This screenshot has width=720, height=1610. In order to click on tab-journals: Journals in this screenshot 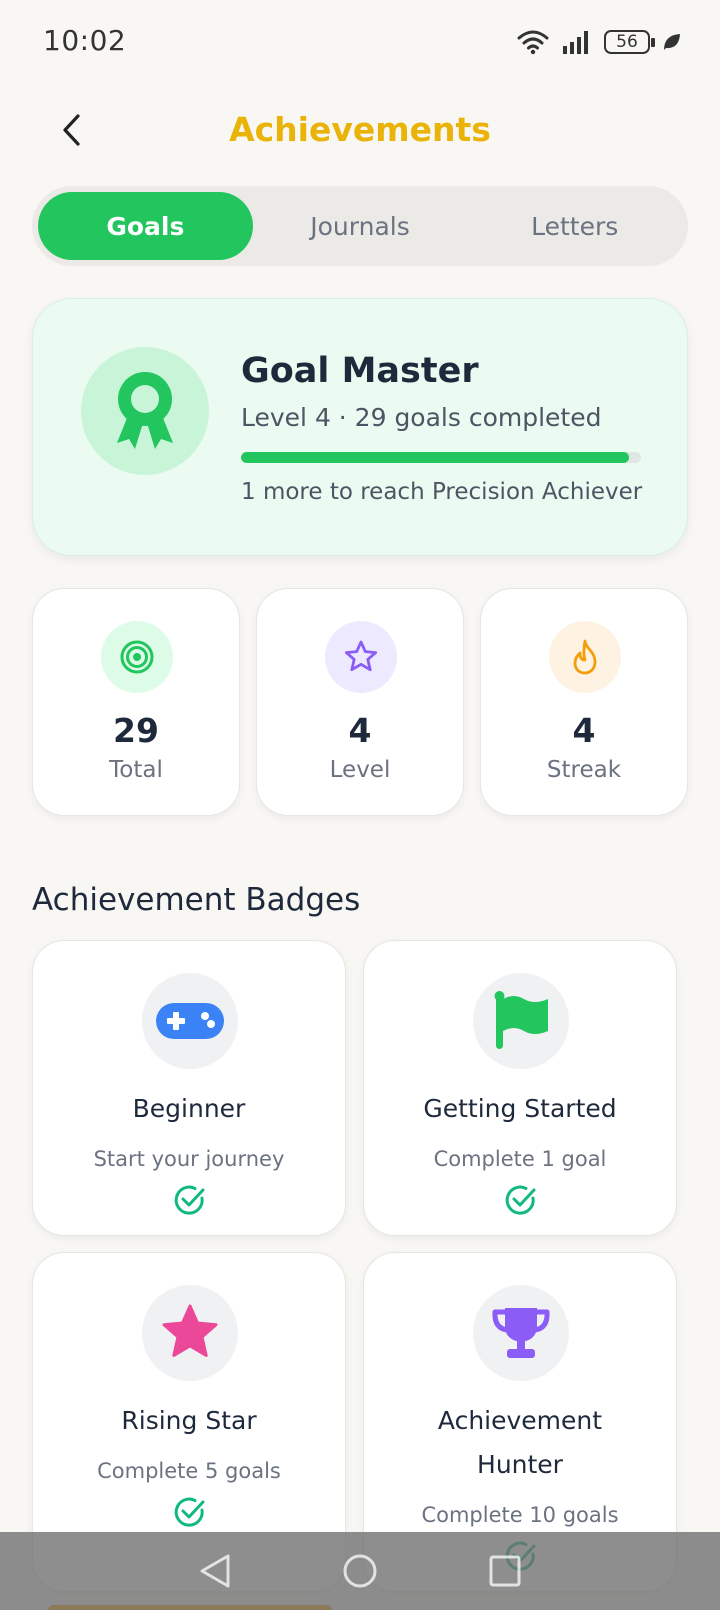, I will do `click(360, 226)`.